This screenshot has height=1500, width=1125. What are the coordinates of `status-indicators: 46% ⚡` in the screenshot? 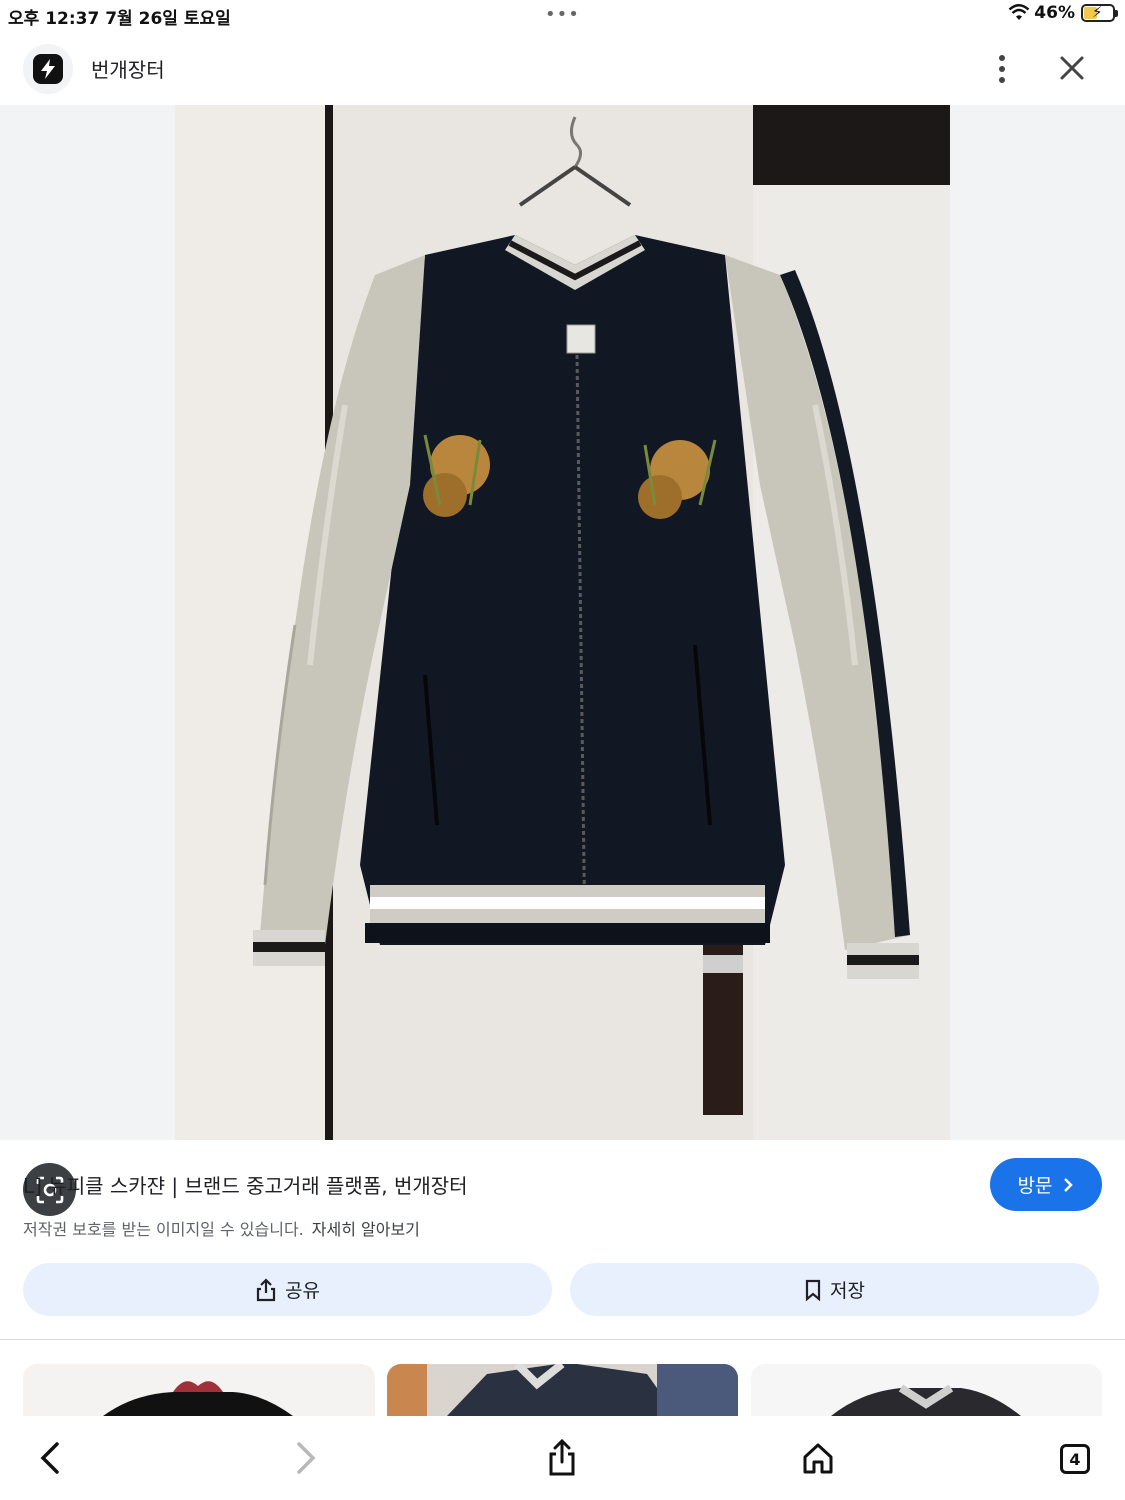 It's located at (1063, 13).